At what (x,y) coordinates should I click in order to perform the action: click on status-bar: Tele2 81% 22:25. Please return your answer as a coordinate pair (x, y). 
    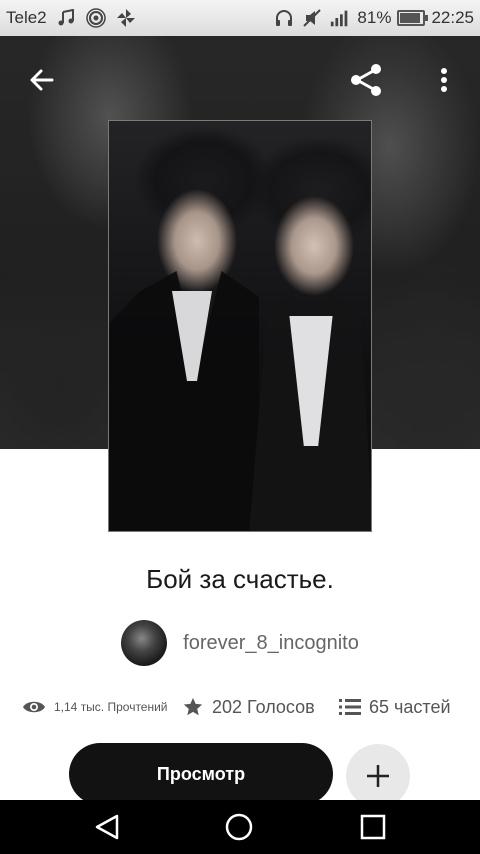
    Looking at the image, I should click on (240, 18).